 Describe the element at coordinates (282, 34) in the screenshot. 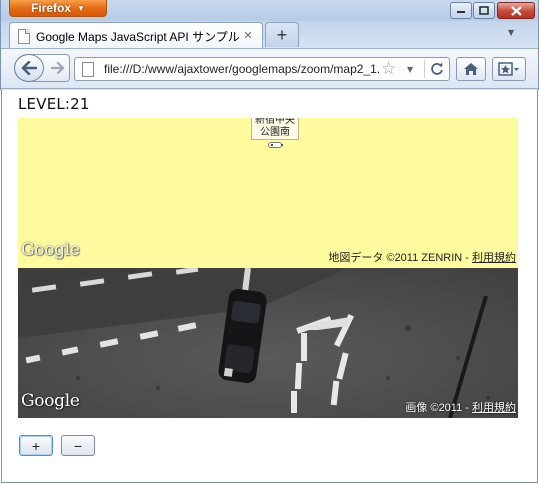

I see `new-tab-button: +` at that location.